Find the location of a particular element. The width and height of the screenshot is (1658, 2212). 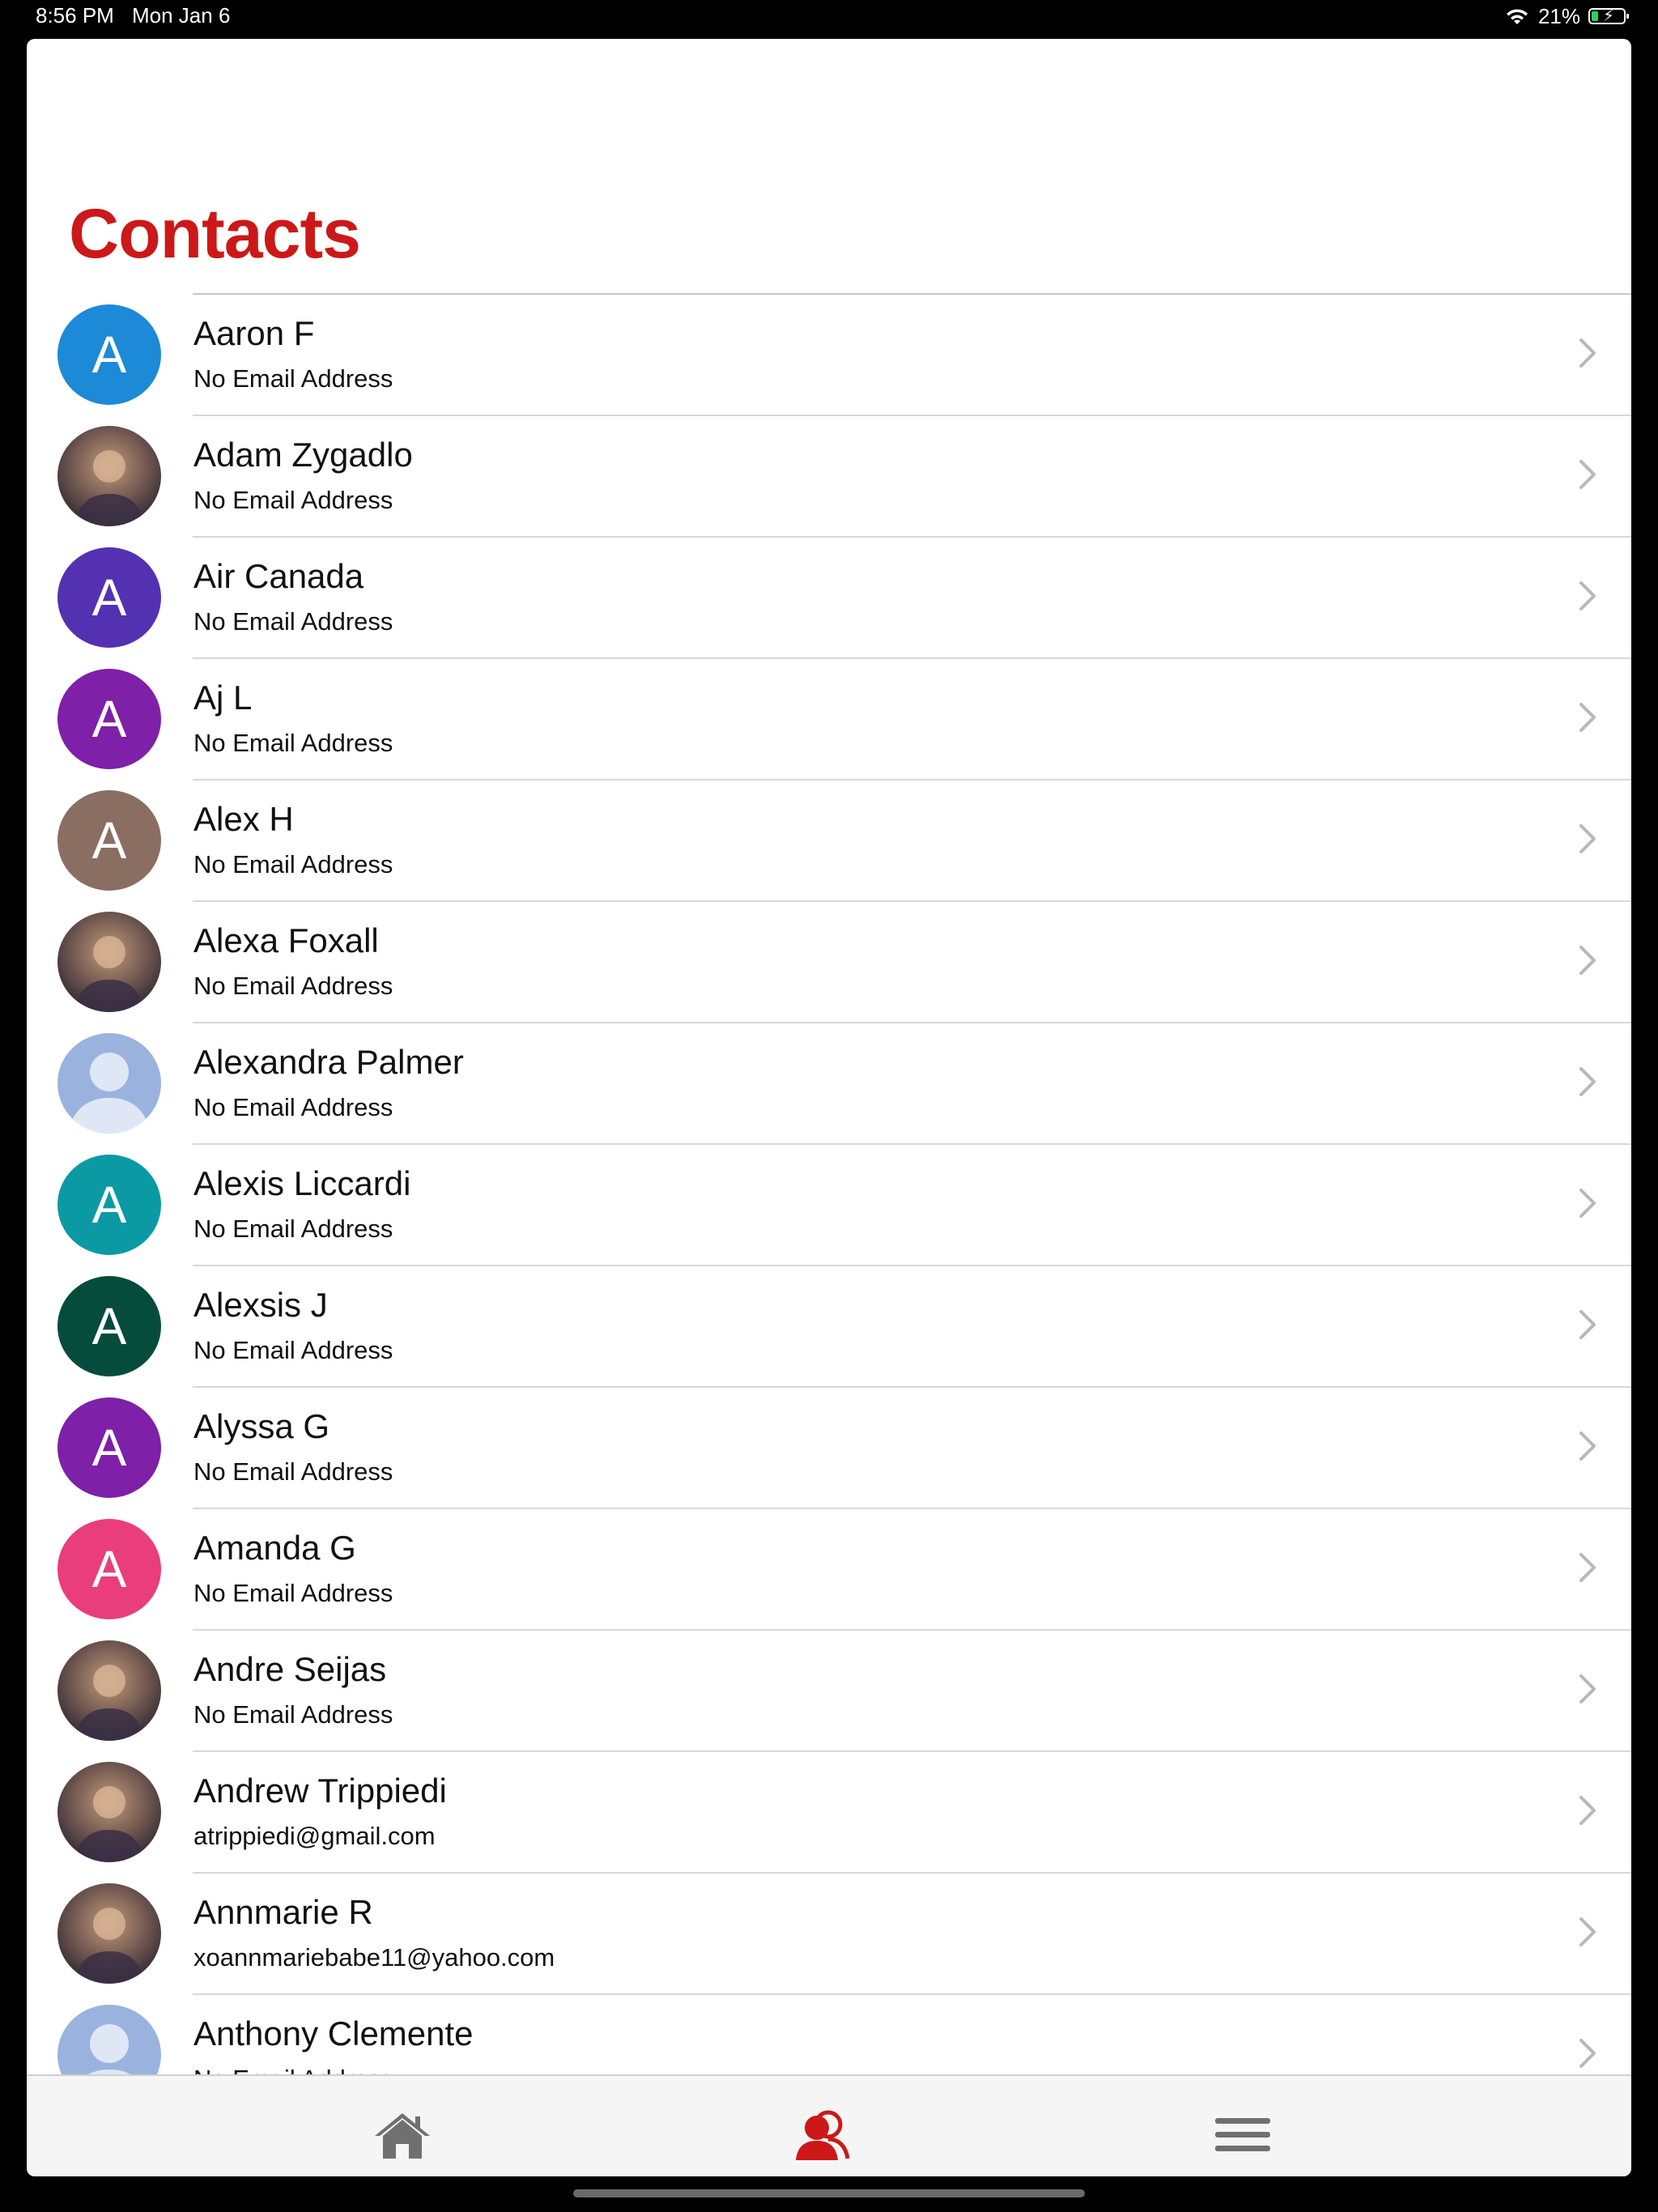

status-date: Mon Jan 6 is located at coordinates (181, 16).